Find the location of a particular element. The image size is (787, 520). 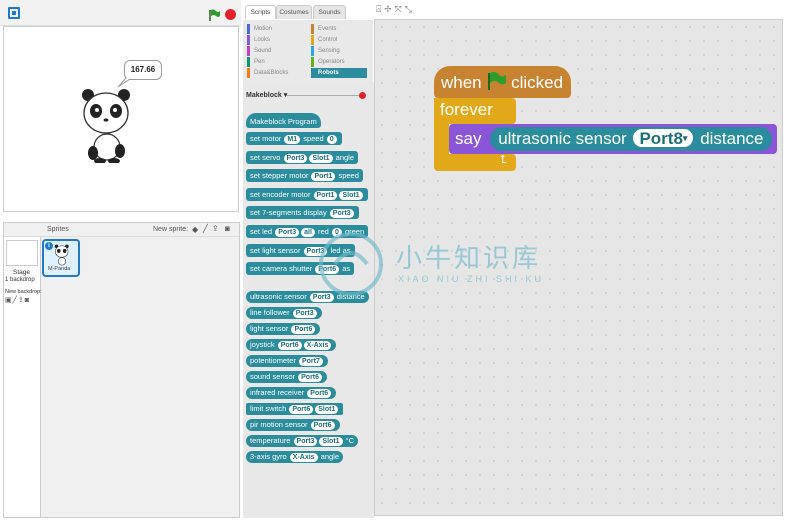

loop-arrow-icon: ⮤ is located at coordinates (503, 160).